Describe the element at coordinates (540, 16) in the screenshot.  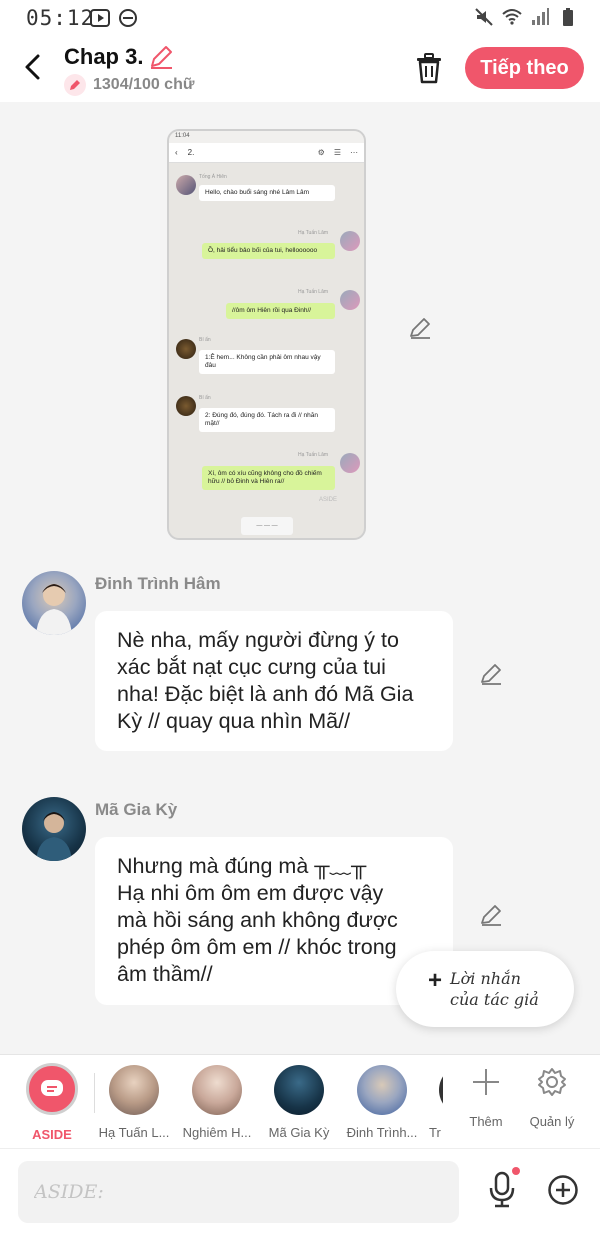
I see `signal-icon` at that location.